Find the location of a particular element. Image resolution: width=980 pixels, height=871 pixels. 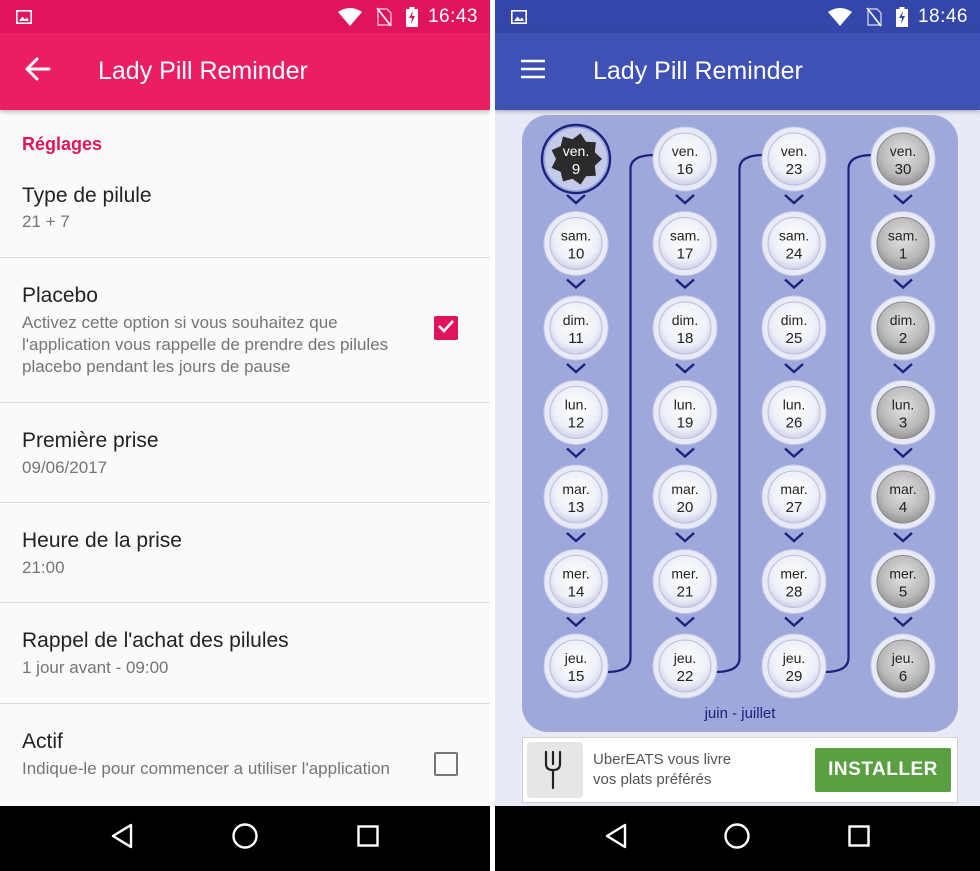

pill-lun-3: lun. 3 is located at coordinates (903, 412).